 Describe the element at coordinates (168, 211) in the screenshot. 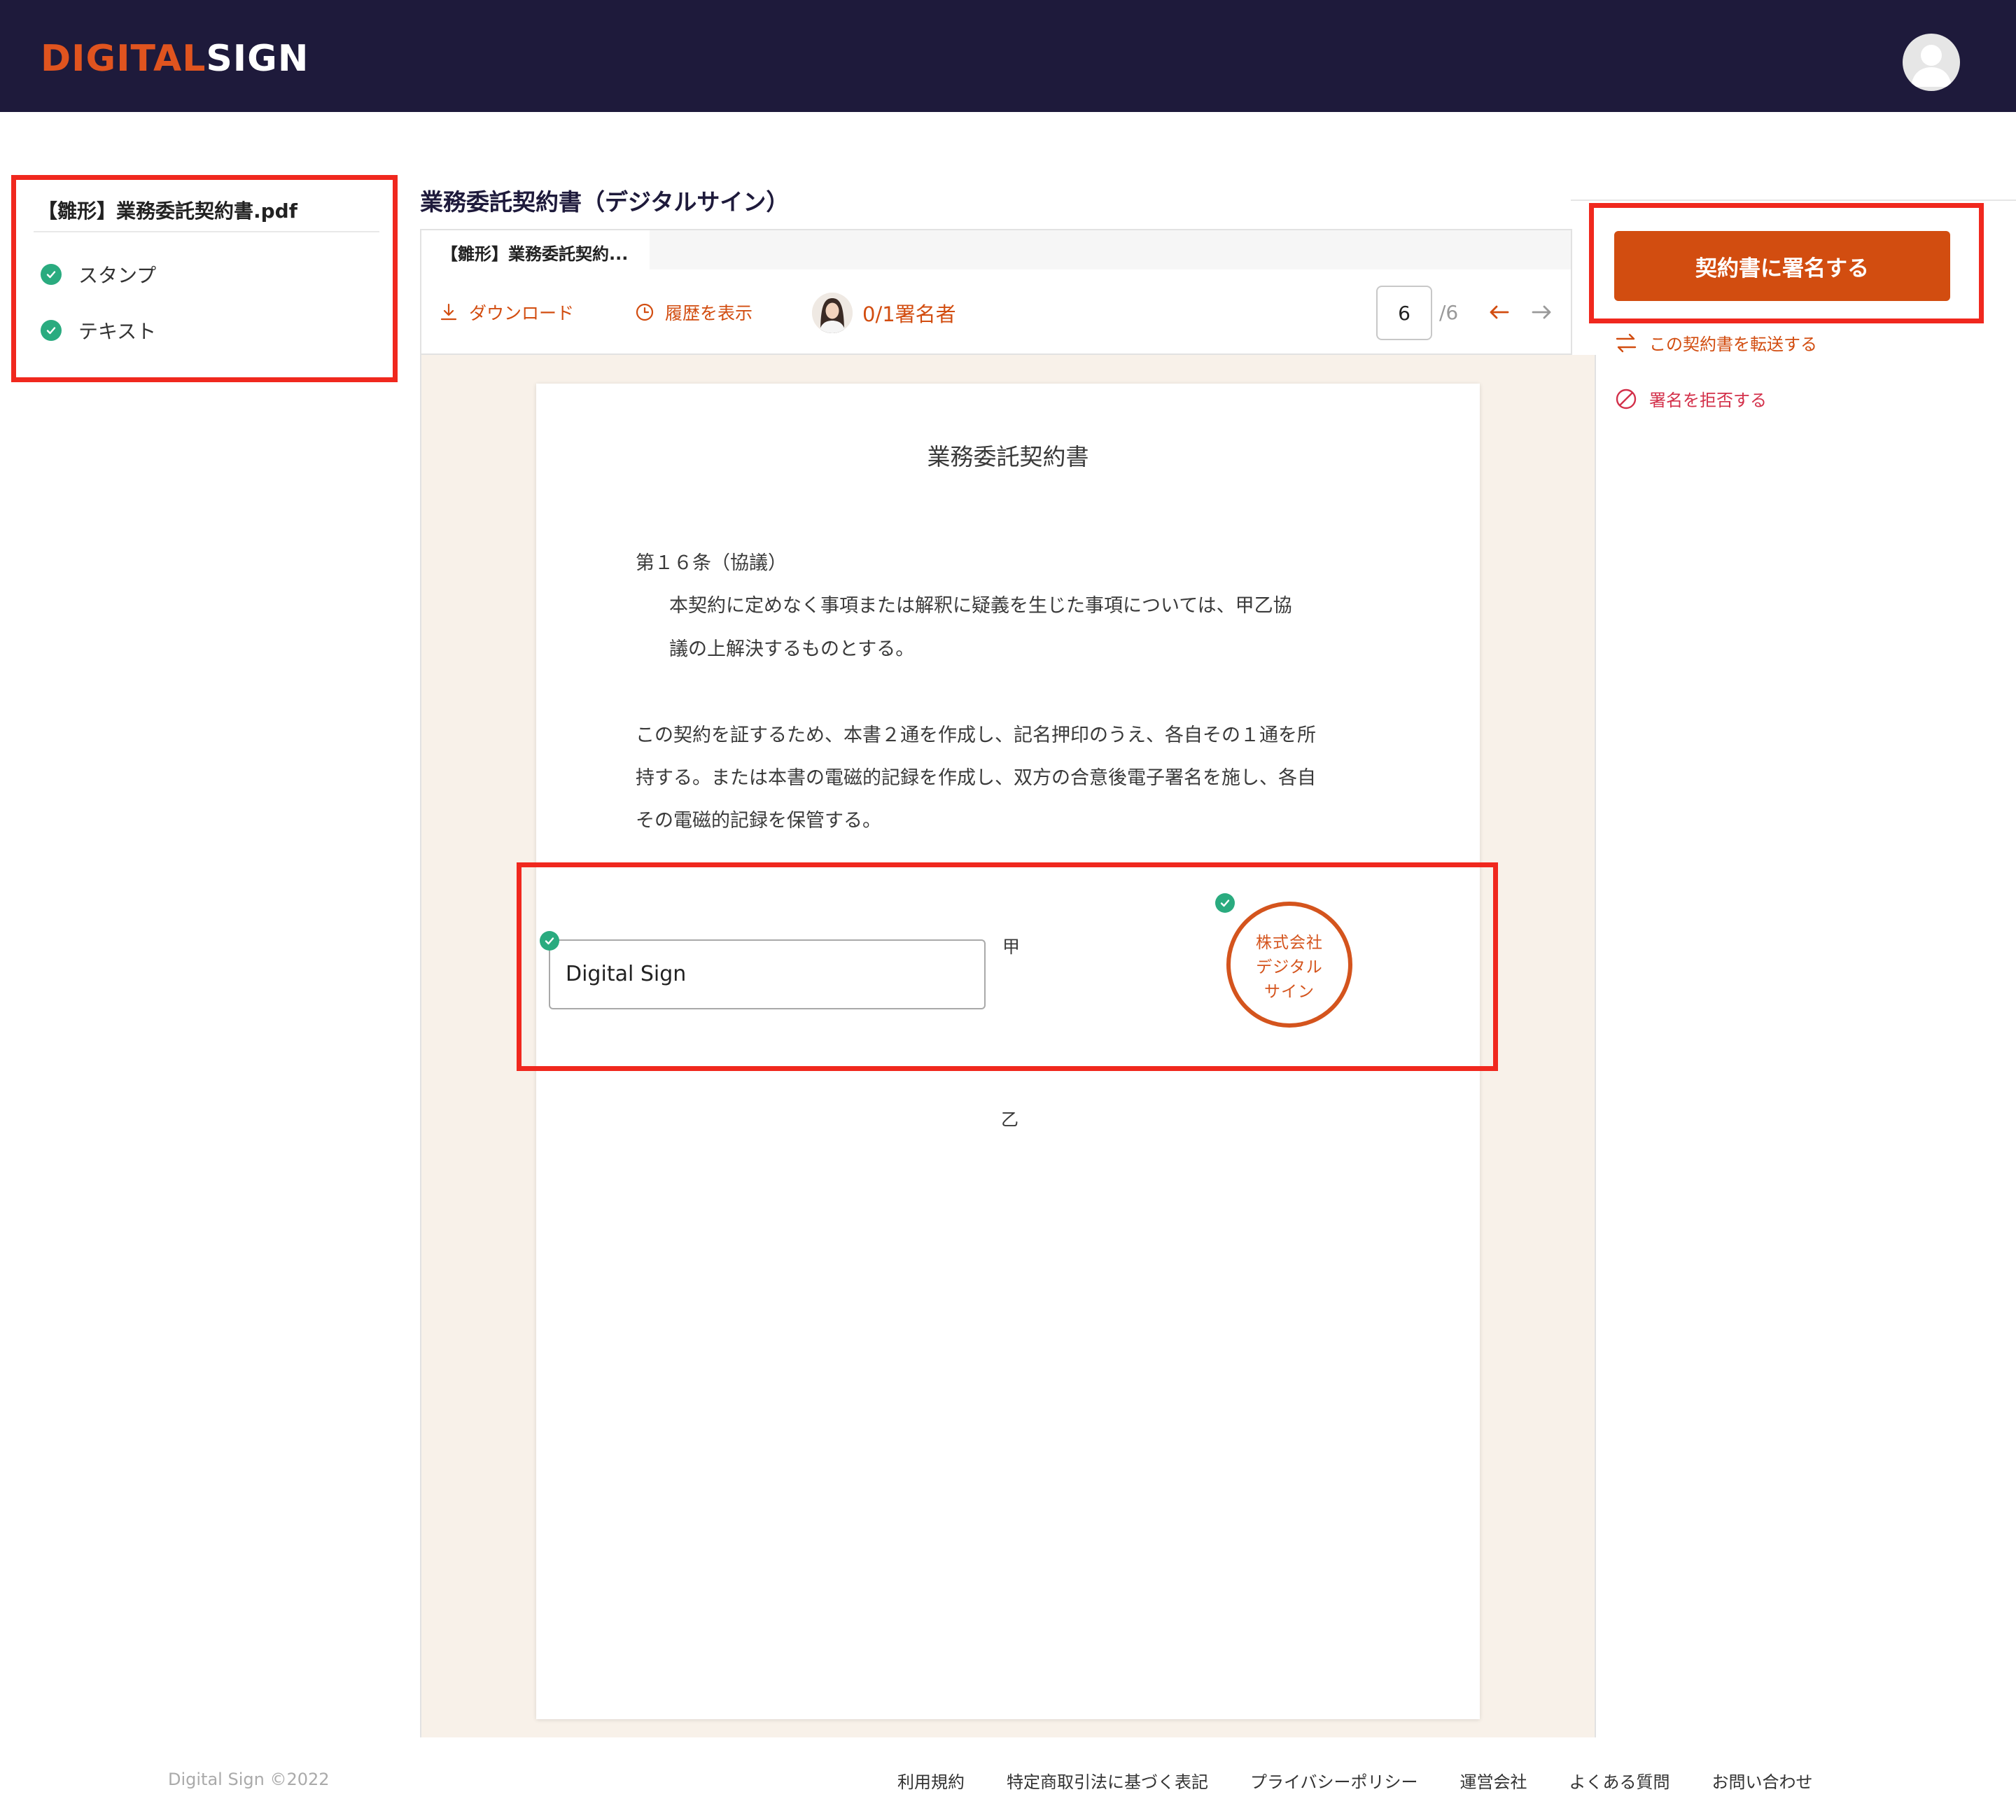

I see `file-name: 【雛形】業務委託契約書.pdf` at that location.